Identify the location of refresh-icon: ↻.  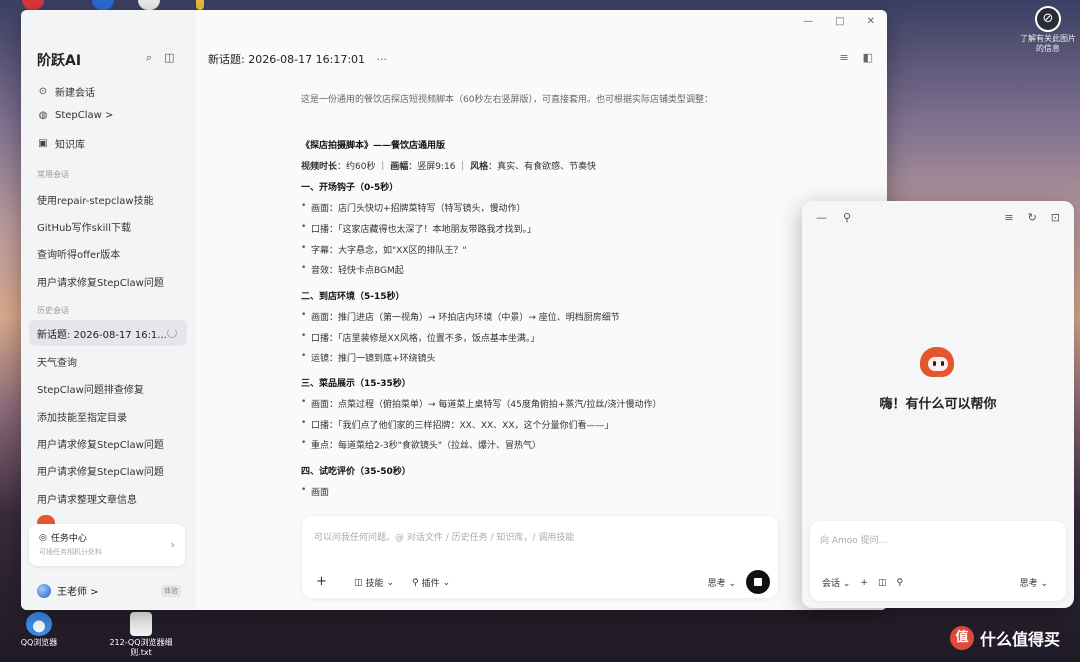
(1032, 217).